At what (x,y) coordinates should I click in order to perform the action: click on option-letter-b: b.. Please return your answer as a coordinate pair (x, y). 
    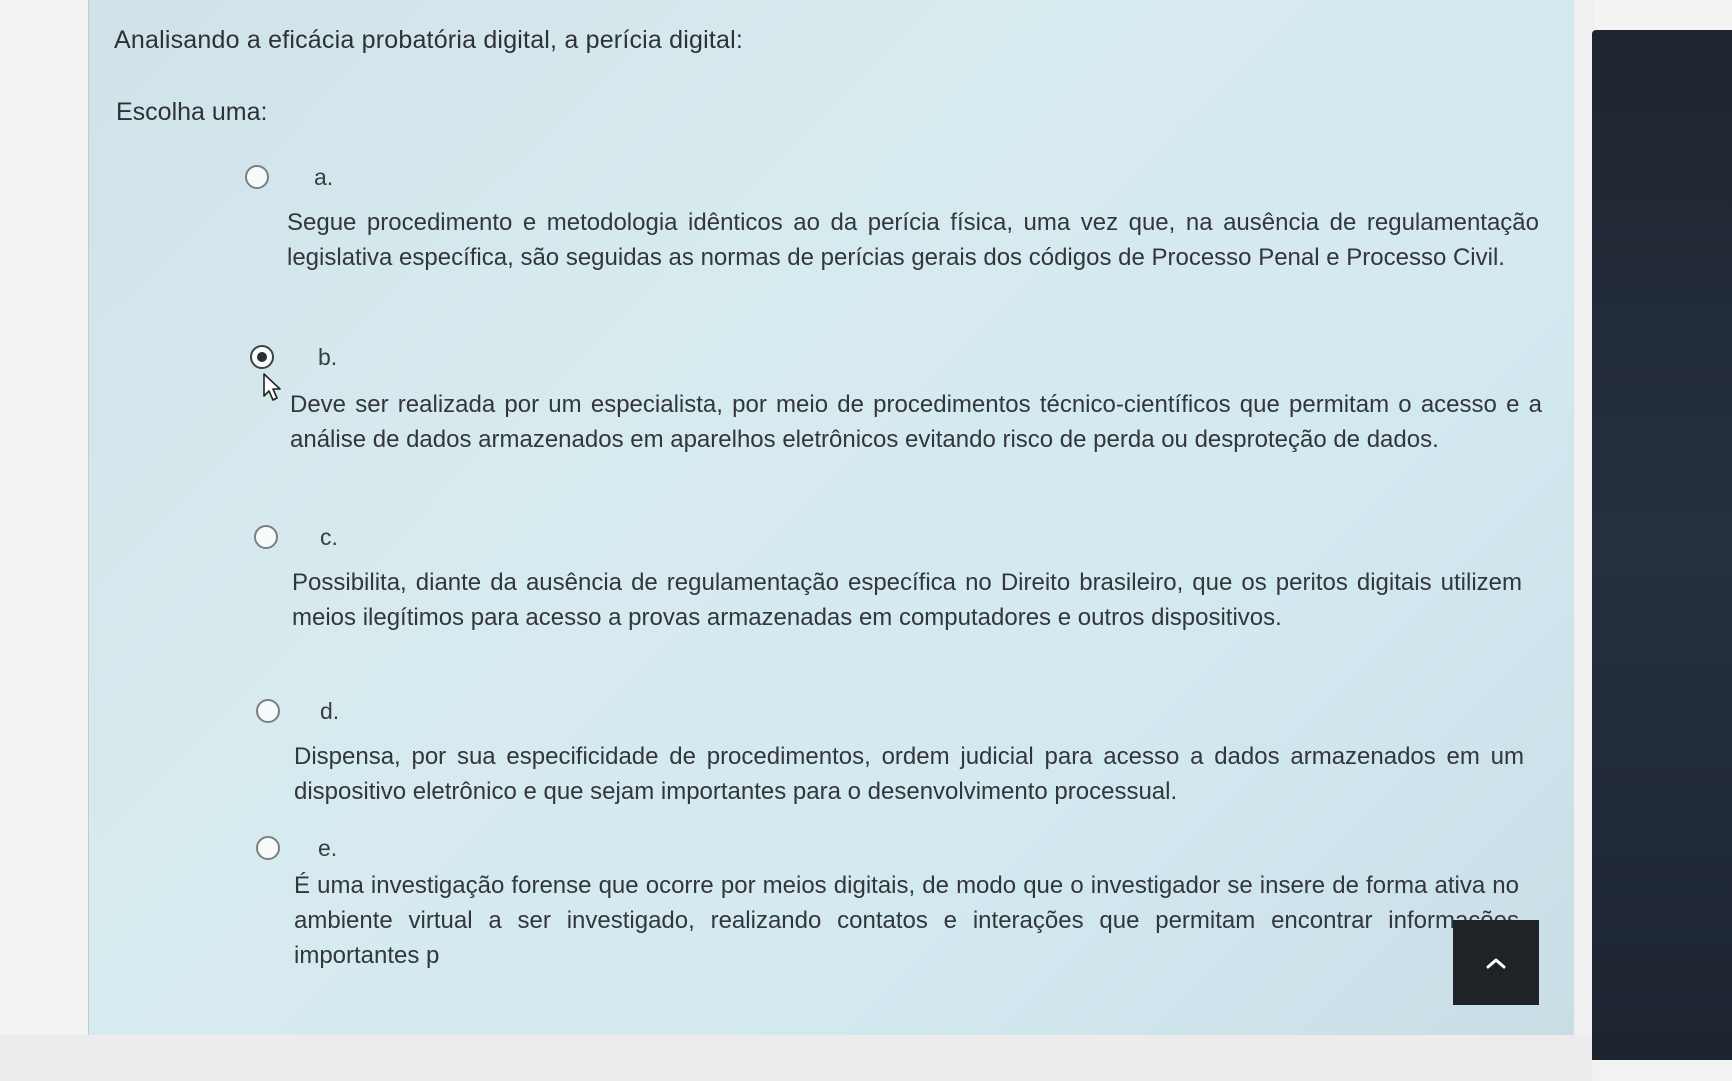
    Looking at the image, I should click on (328, 357).